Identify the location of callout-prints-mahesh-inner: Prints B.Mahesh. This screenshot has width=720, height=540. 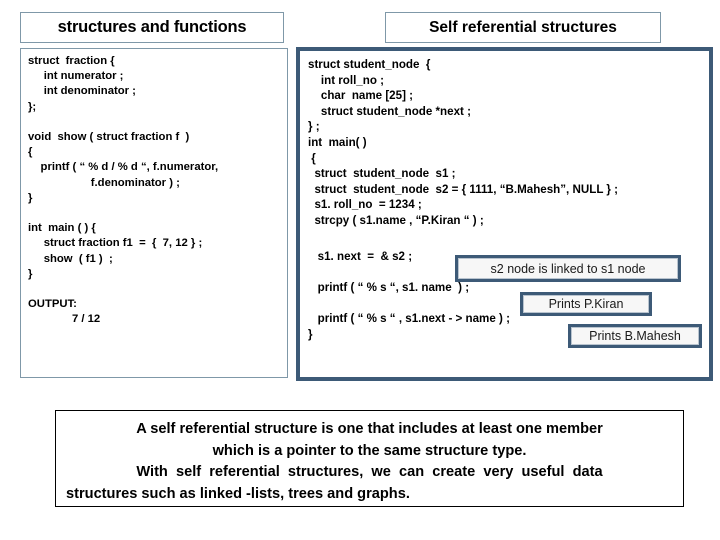
(635, 336).